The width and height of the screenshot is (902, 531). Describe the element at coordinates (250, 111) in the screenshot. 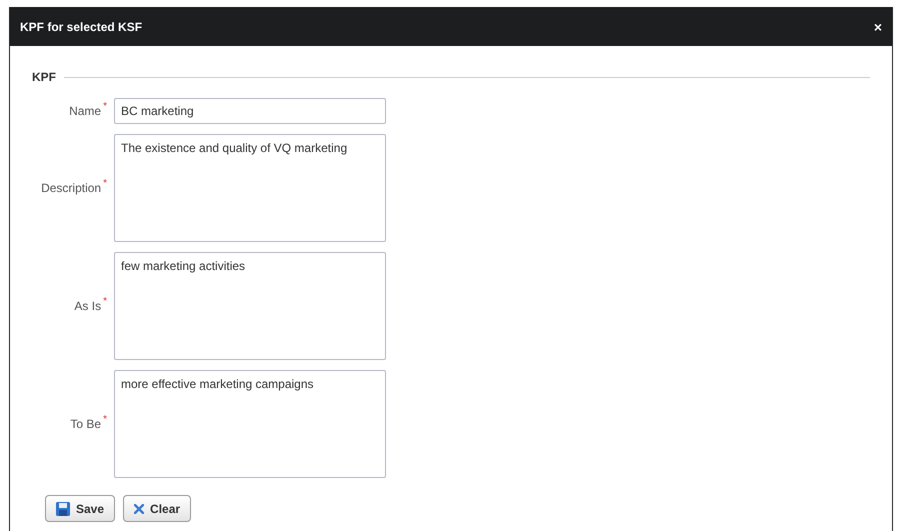

I see `name-field: BC marketing` at that location.